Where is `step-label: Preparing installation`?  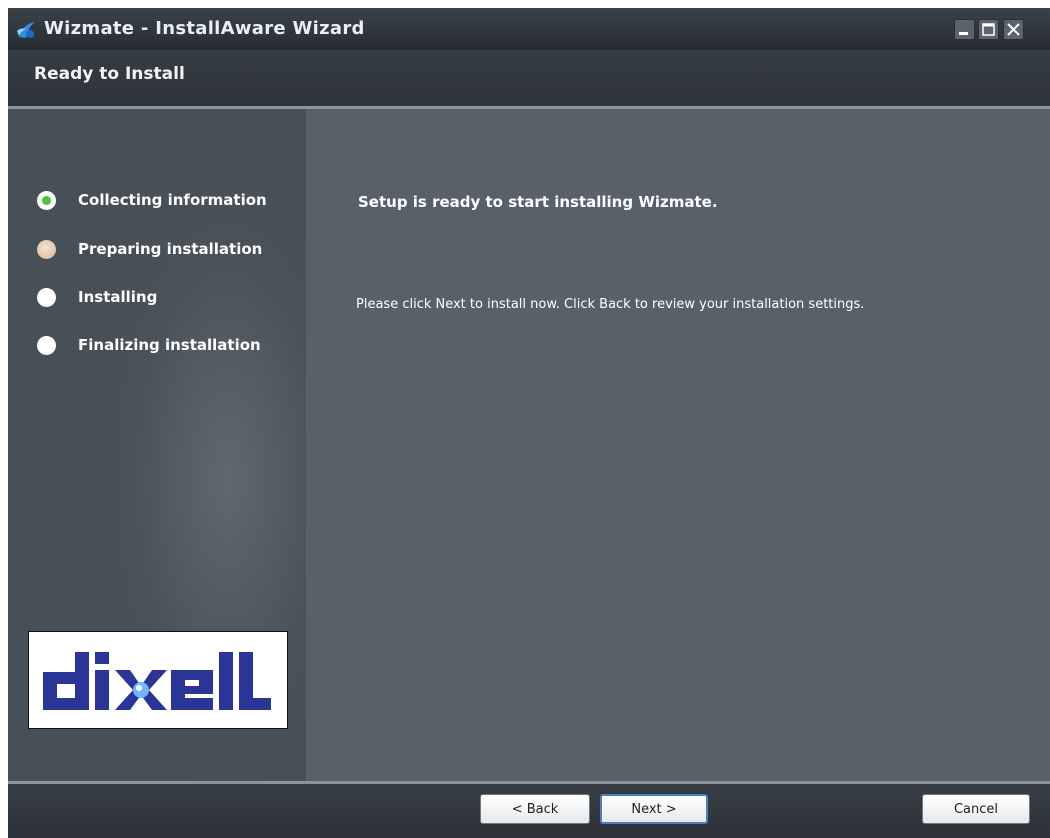
step-label: Preparing installation is located at coordinates (170, 249).